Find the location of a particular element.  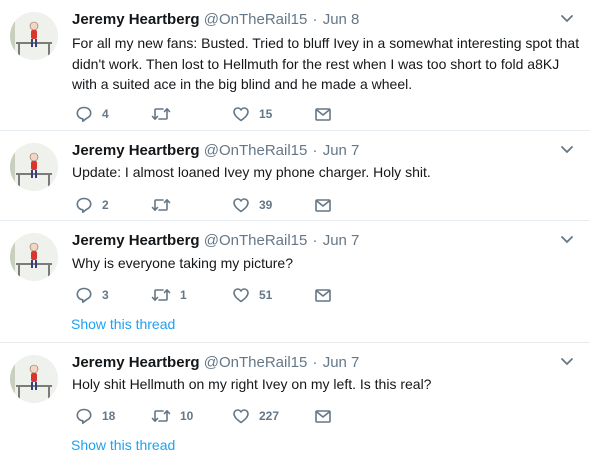

reply-button: 4 is located at coordinates (92, 114).